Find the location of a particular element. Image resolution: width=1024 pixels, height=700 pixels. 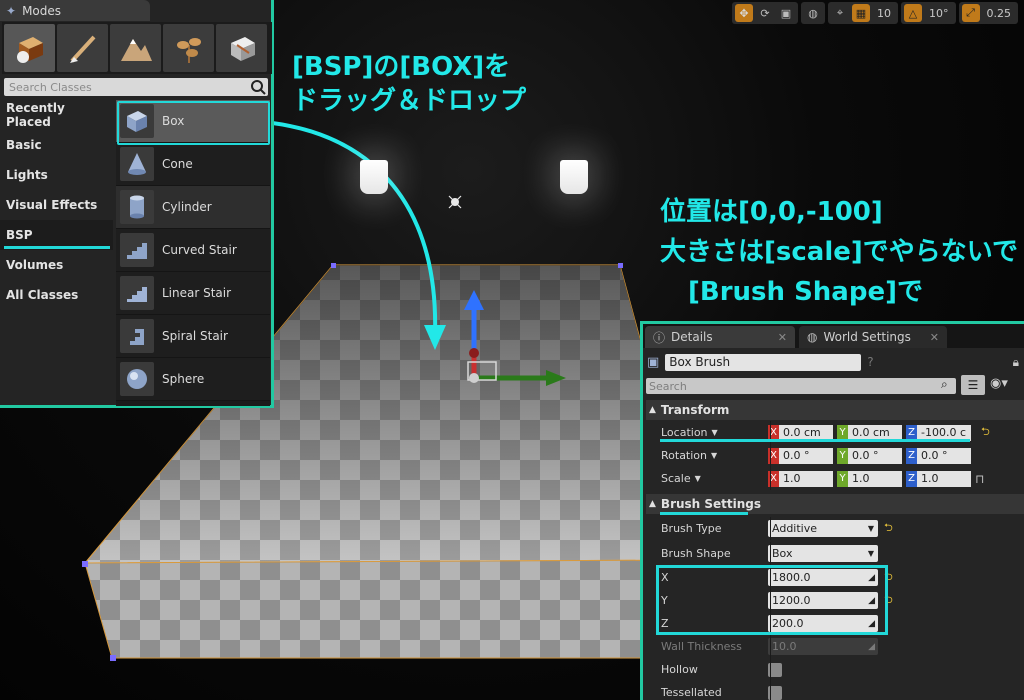

paint-mode-icon is located at coordinates (82, 49).